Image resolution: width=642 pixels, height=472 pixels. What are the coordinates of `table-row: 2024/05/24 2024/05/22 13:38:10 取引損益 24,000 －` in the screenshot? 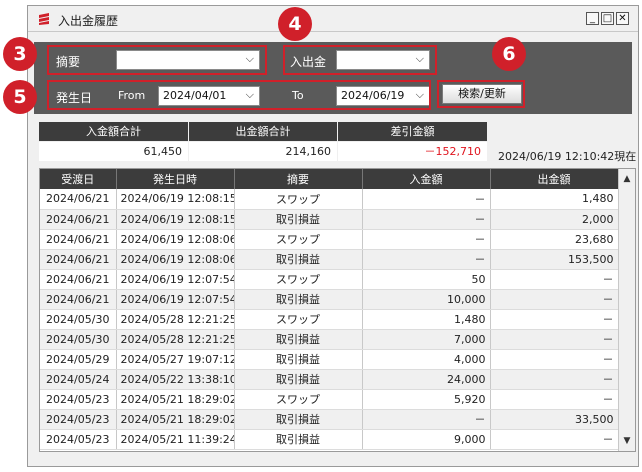 It's located at (329, 379).